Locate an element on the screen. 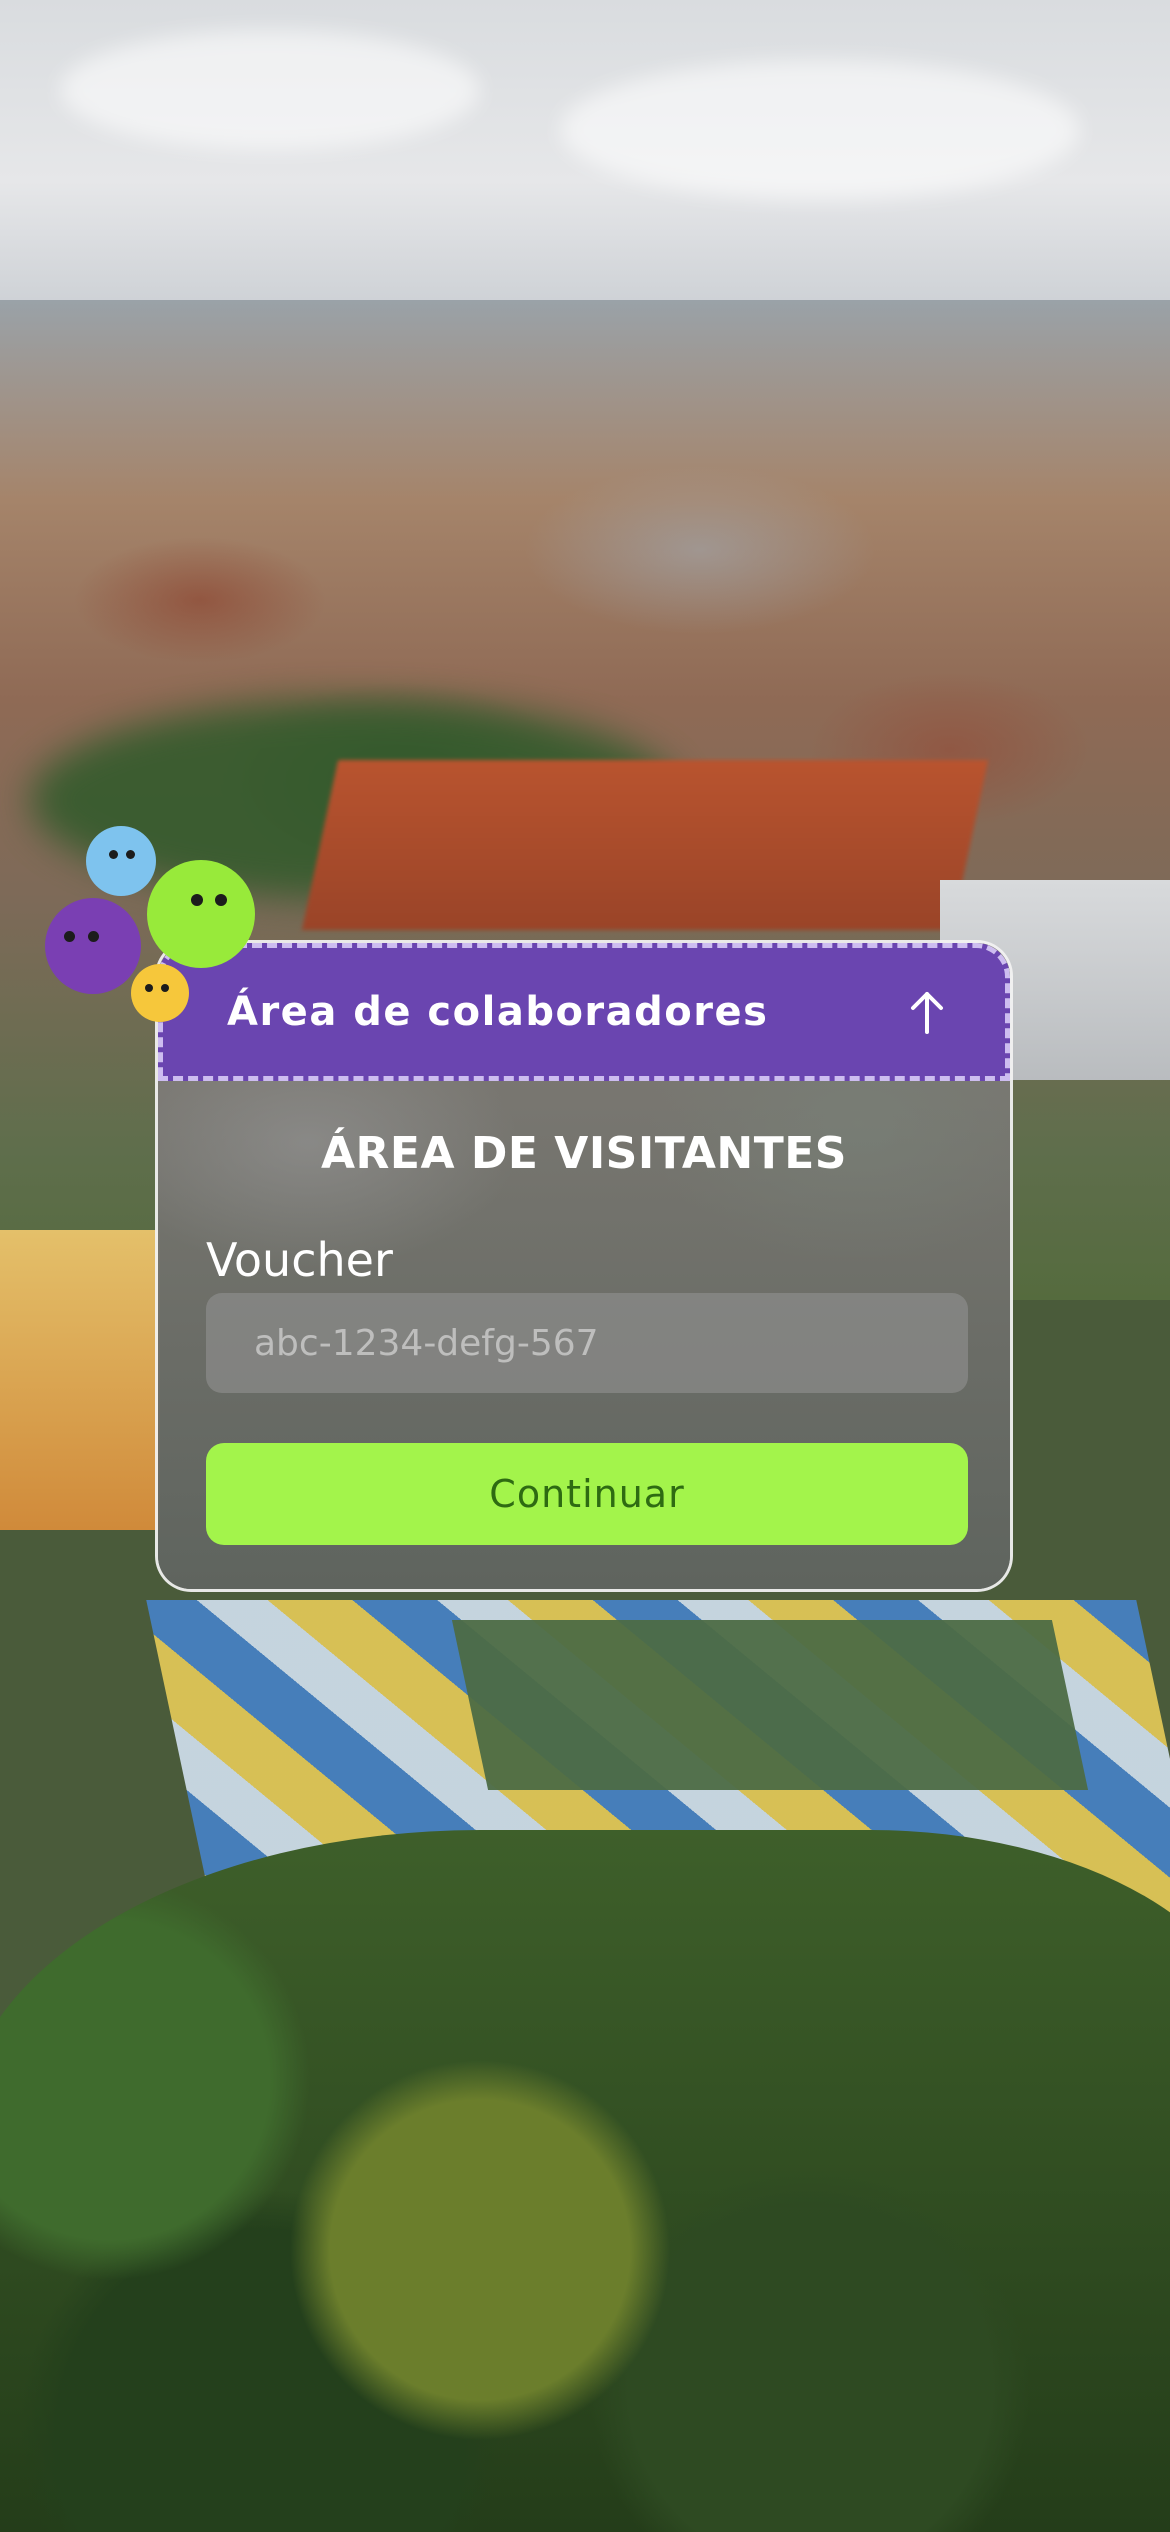 The image size is (1170, 2532). arrow-up-icon is located at coordinates (927, 1013).